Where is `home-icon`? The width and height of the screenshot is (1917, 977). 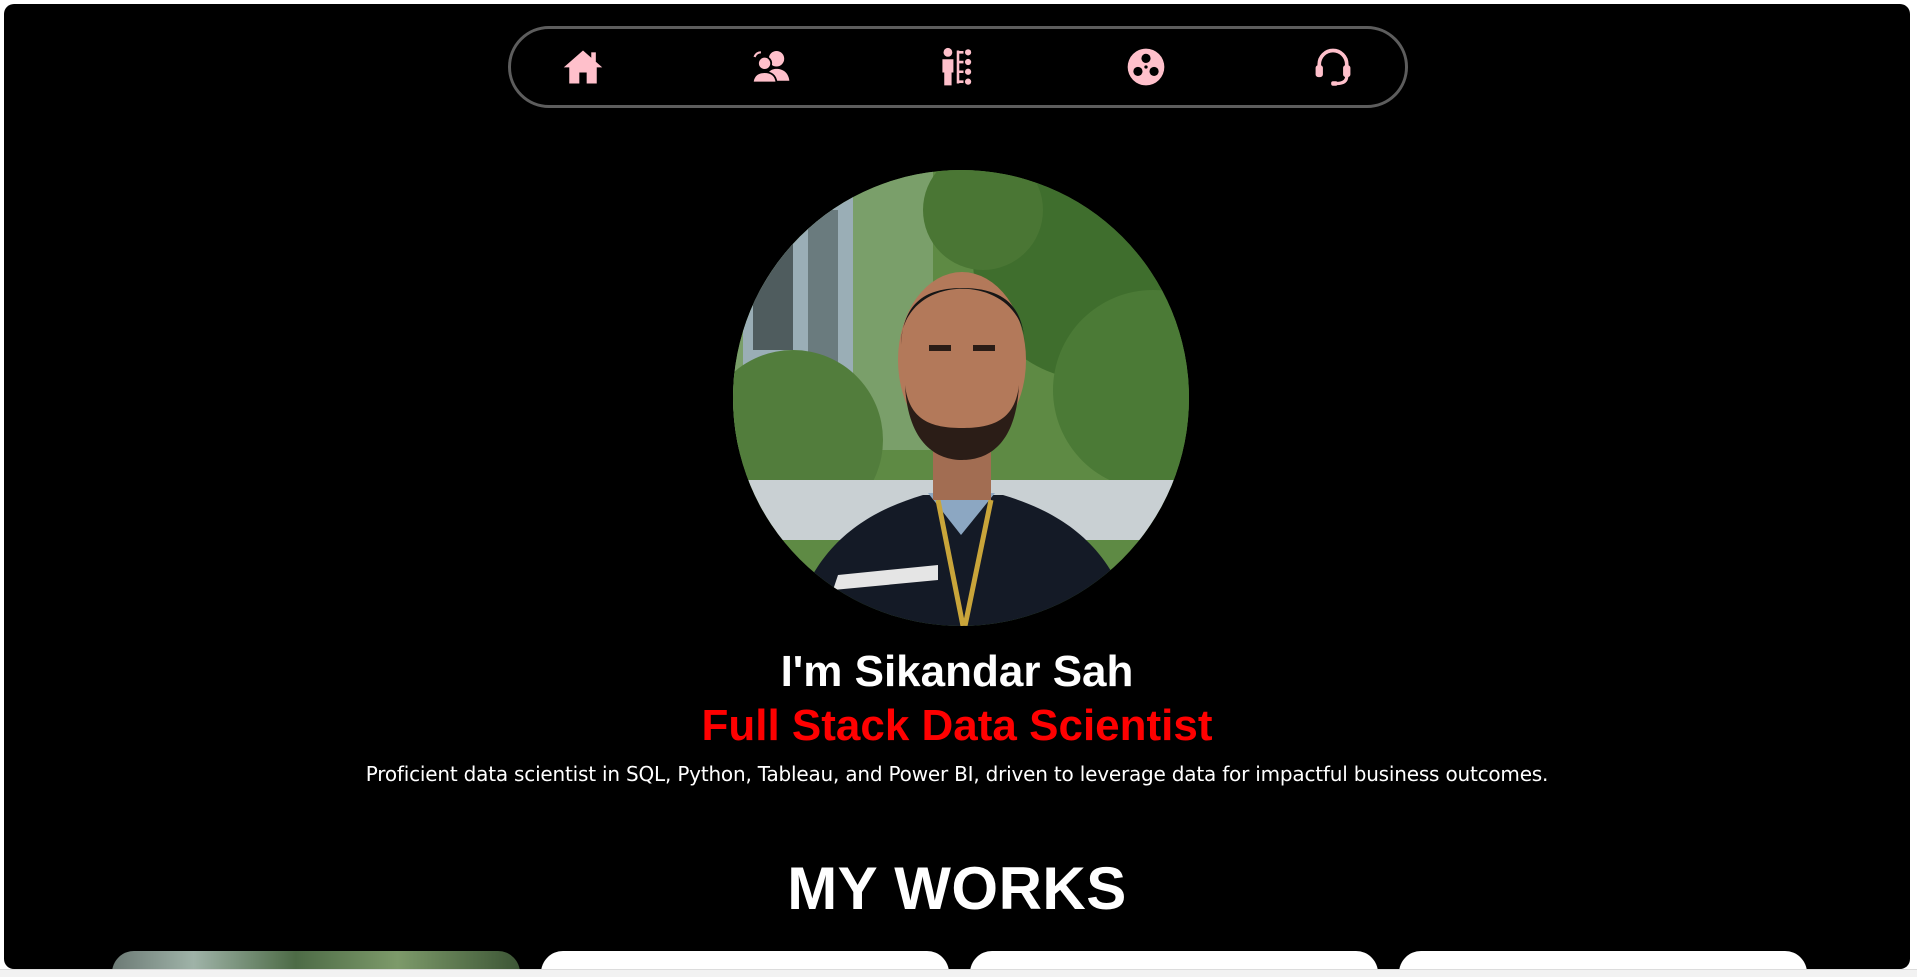
home-icon is located at coordinates (583, 67).